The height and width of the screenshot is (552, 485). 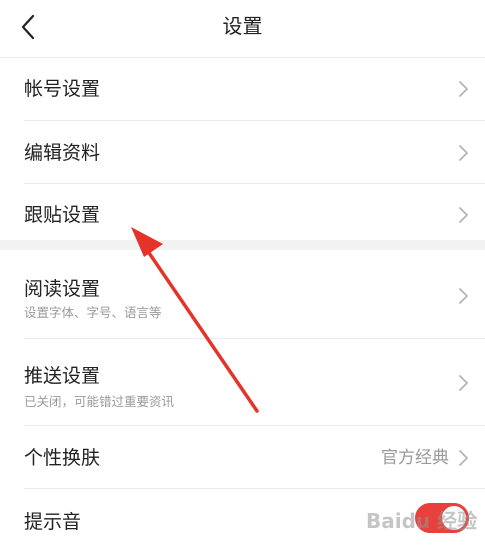 What do you see at coordinates (415, 458) in the screenshot?
I see `settings-item-value: 官方经典` at bounding box center [415, 458].